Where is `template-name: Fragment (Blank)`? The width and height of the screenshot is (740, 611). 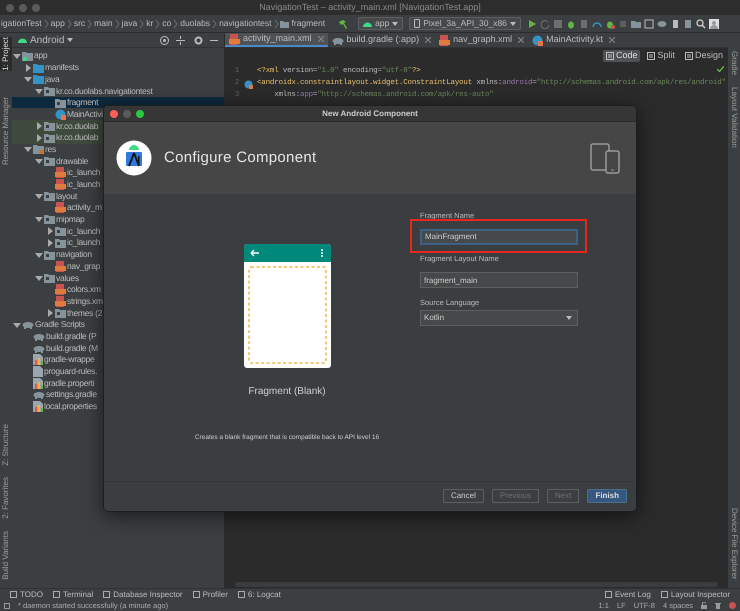
template-name: Fragment (Blank) is located at coordinates (287, 392).